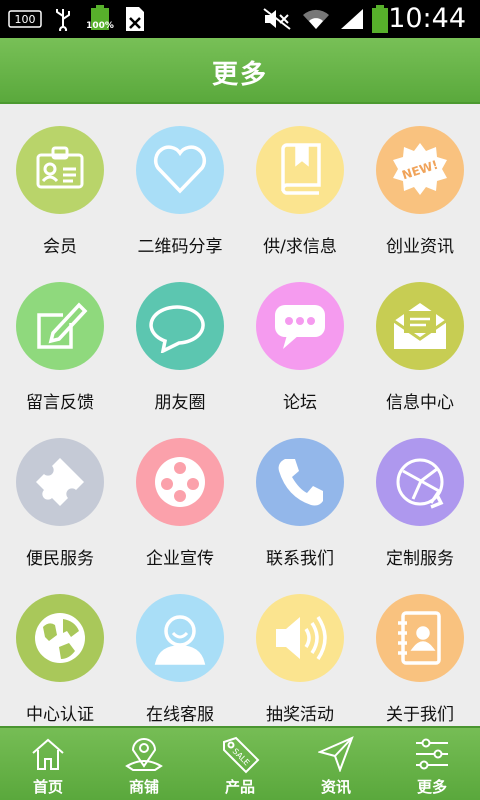 This screenshot has width=480, height=800. I want to click on grid-item-label: 企业宣传, so click(180, 559).